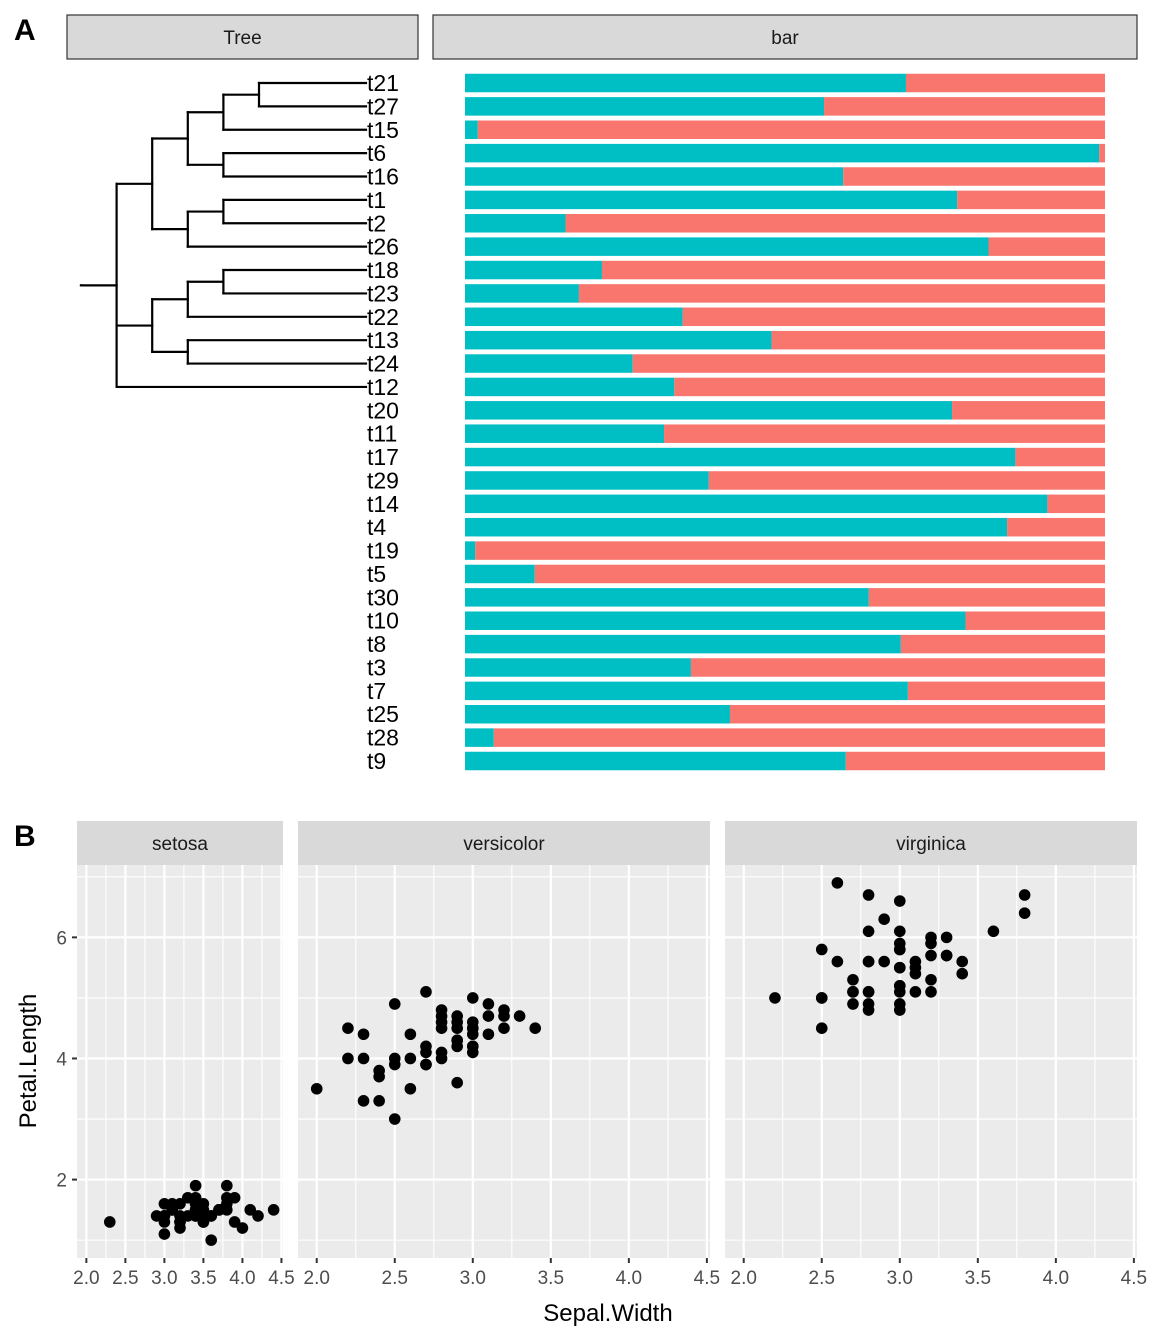 The image size is (1152, 1344). Describe the element at coordinates (223, 235) in the screenshot. I see `phylogenetic-tree` at that location.